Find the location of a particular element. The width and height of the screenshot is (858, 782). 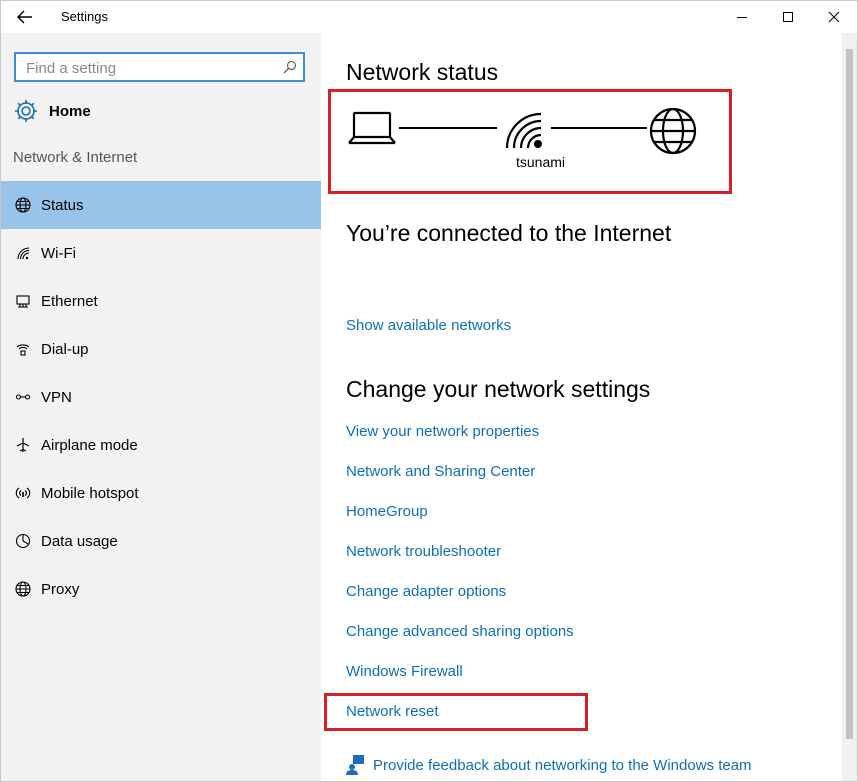

back-button is located at coordinates (25, 17).